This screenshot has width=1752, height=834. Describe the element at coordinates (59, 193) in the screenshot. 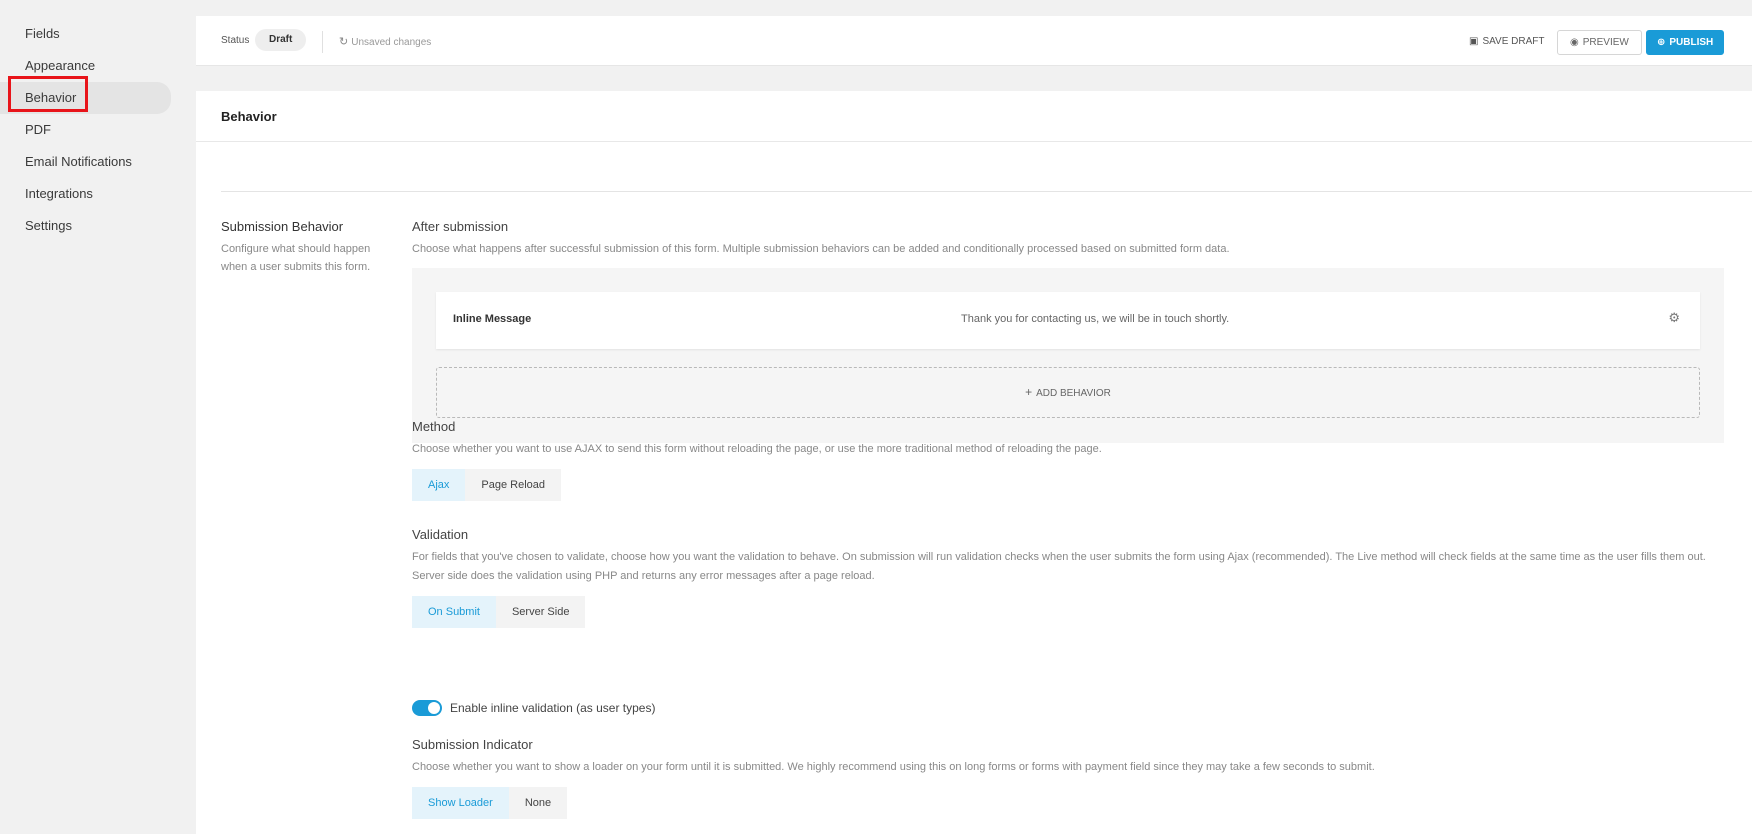

I see `sidebar-item-label: Integrations` at that location.